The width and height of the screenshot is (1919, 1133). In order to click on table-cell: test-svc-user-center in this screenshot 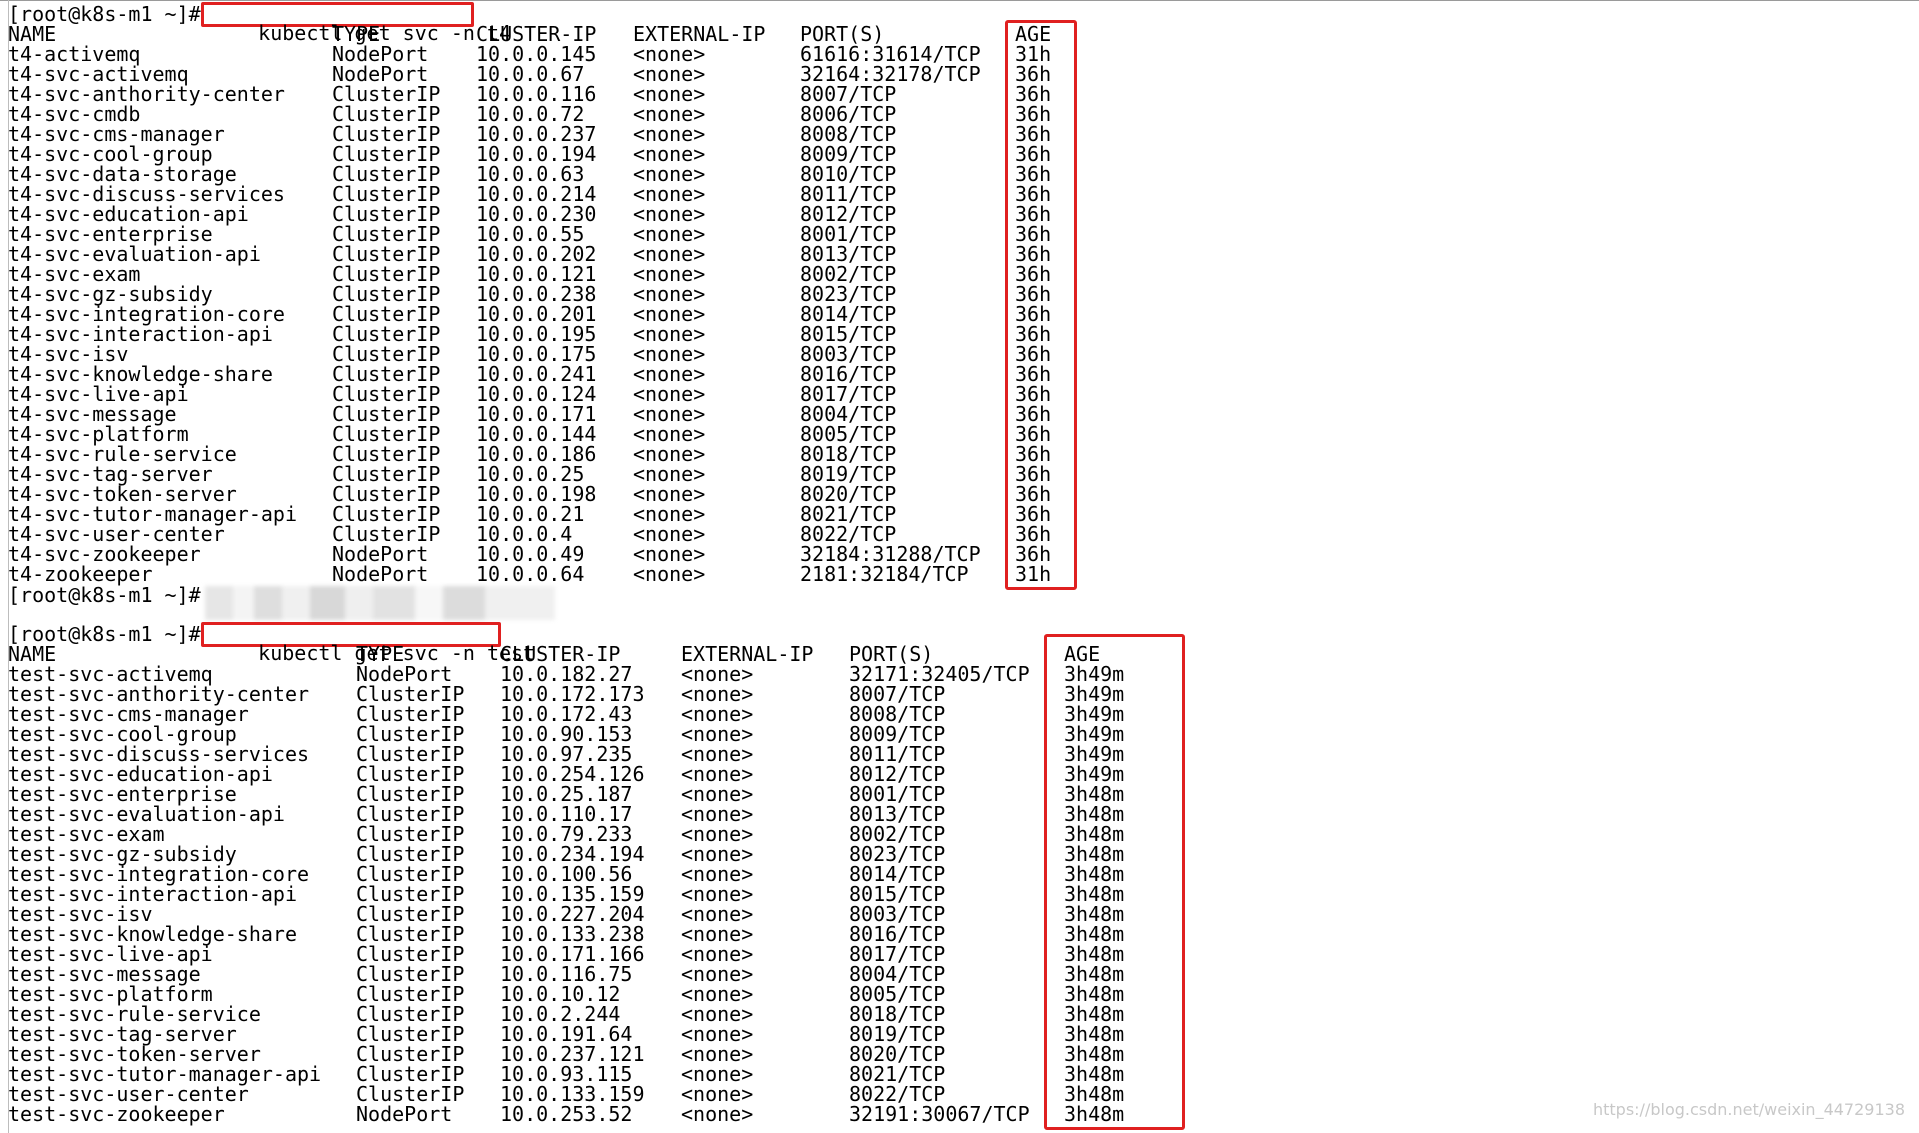, I will do `click(128, 1094)`.